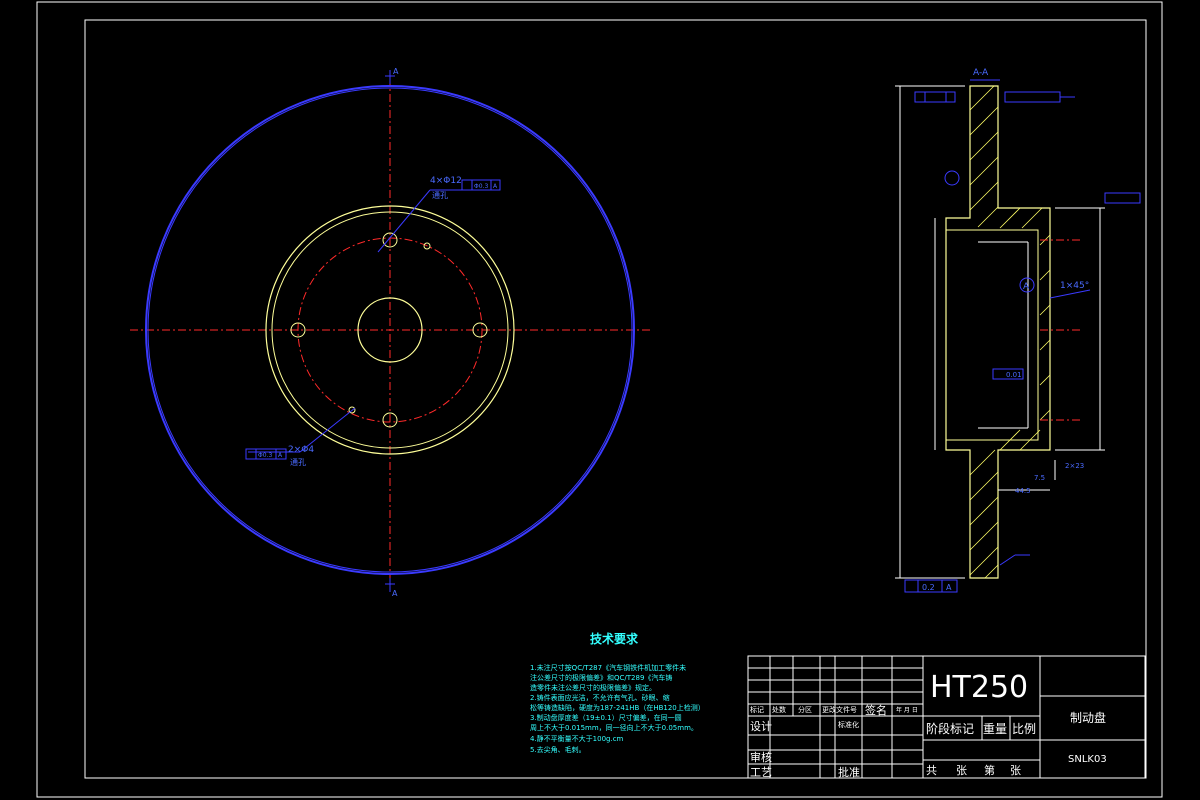 This screenshot has height=800, width=1200. Describe the element at coordinates (614, 727) in the screenshot. I see `tech-line-7: 周上不大于0.015mm，同一径向上不大于0.05mm。` at that location.